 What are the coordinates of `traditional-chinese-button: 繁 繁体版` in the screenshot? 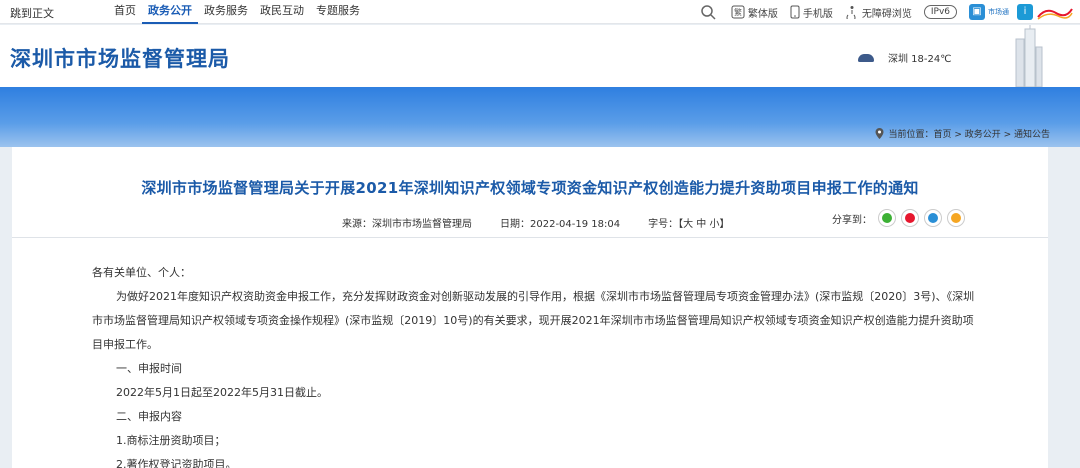 It's located at (754, 12).